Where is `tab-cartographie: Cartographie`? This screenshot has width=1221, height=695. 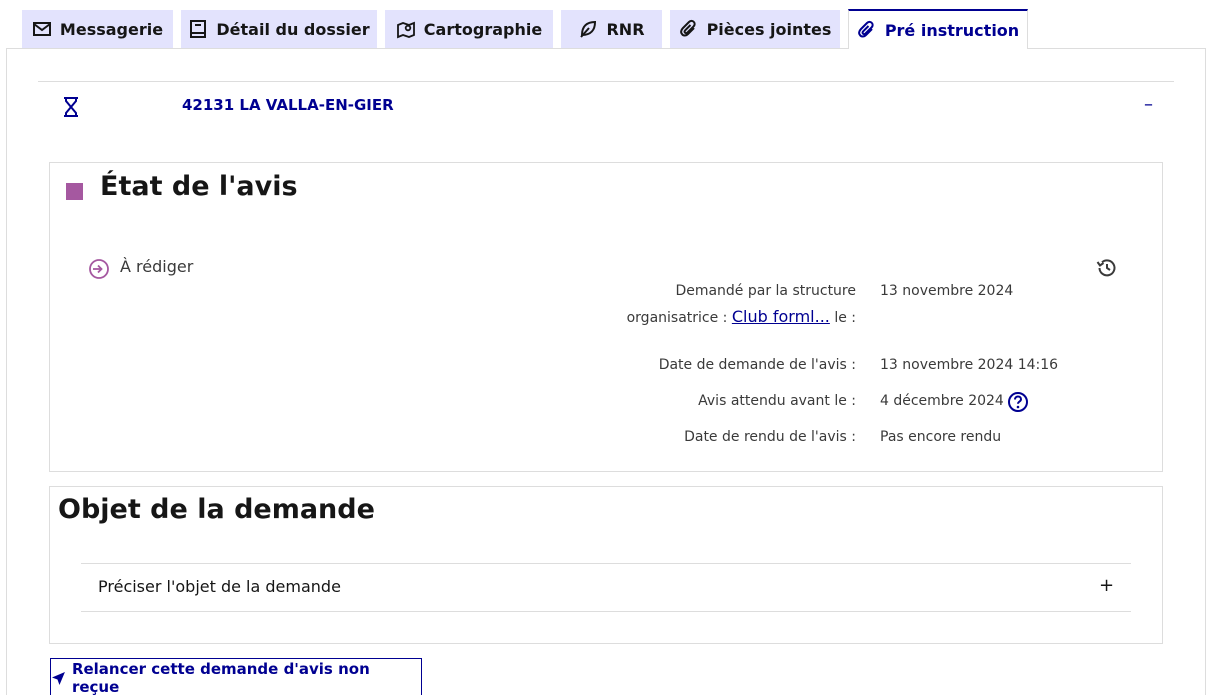
tab-cartographie: Cartographie is located at coordinates (469, 29).